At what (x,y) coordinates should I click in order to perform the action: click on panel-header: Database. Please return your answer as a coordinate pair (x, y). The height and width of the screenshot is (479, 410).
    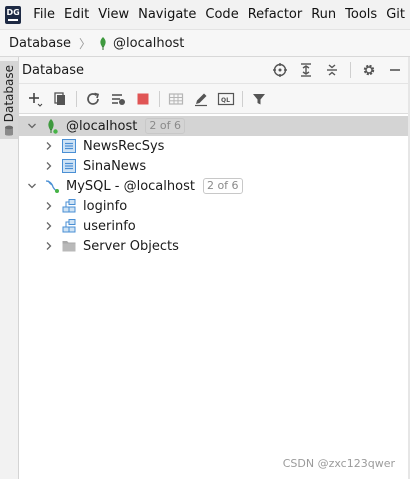
    Looking at the image, I should click on (214, 70).